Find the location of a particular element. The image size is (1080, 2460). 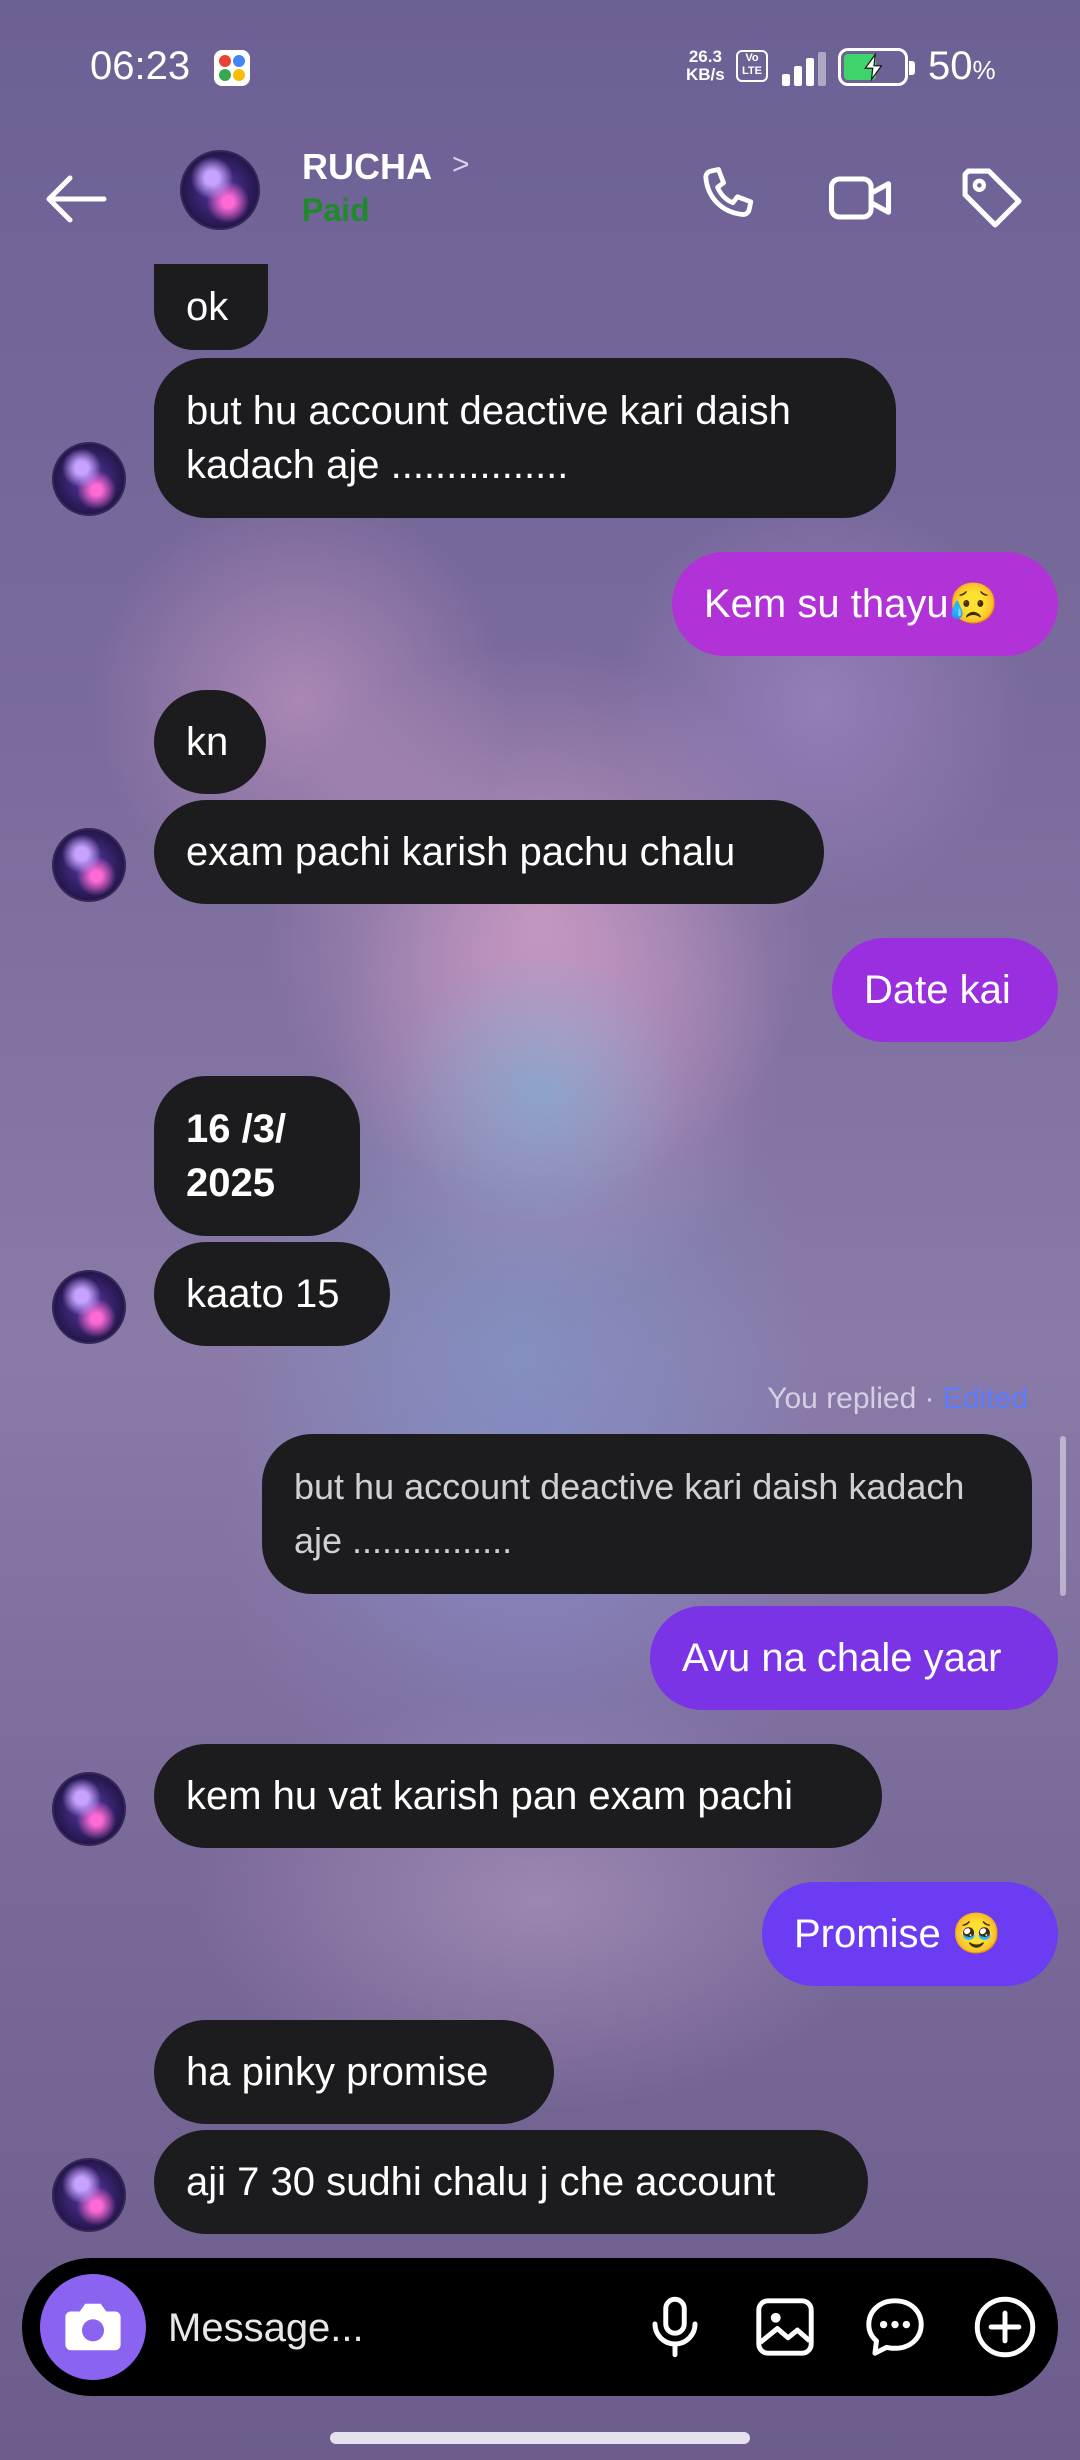

incoming-message: kaato 15 is located at coordinates (272, 1294).